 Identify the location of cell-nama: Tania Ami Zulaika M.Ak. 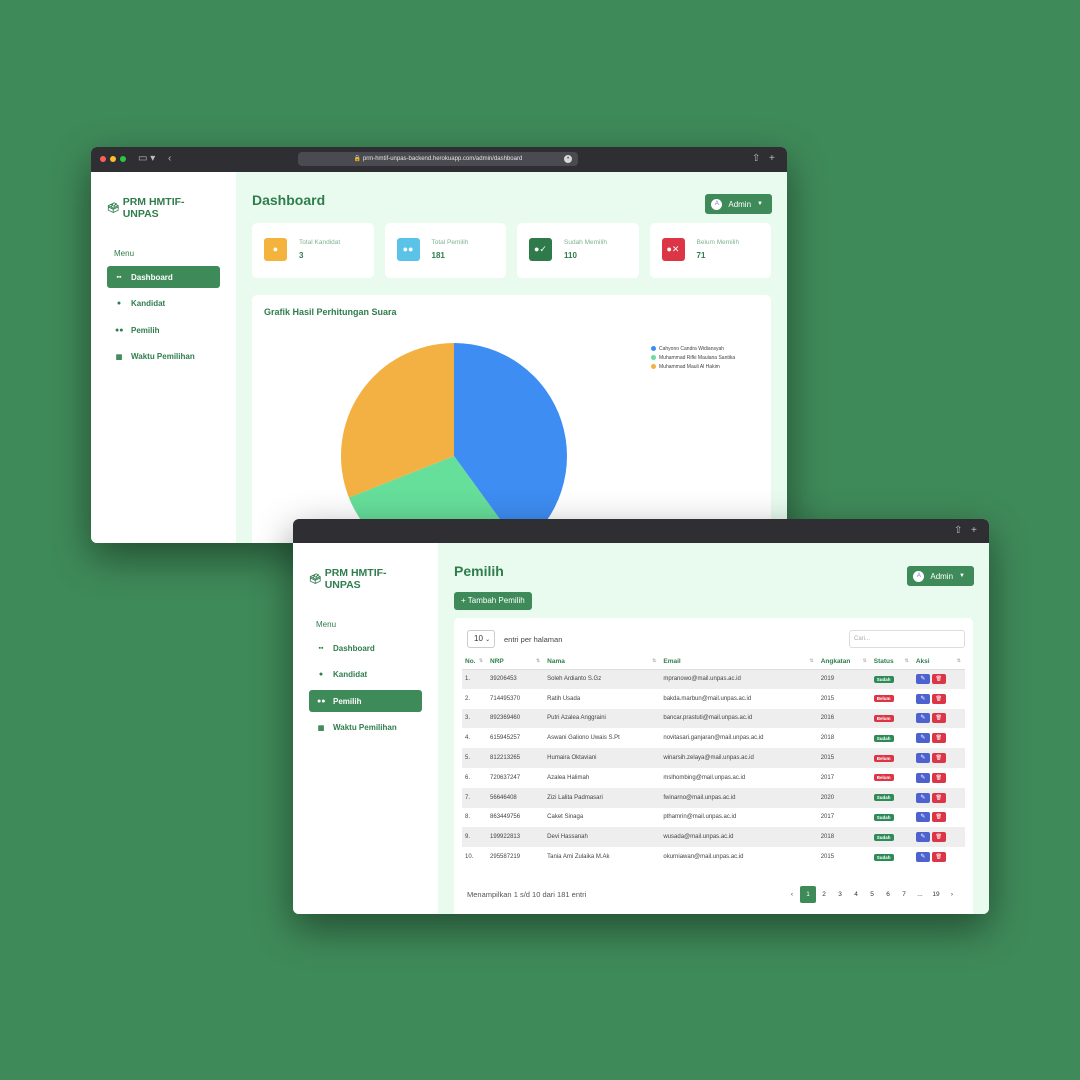
(578, 857).